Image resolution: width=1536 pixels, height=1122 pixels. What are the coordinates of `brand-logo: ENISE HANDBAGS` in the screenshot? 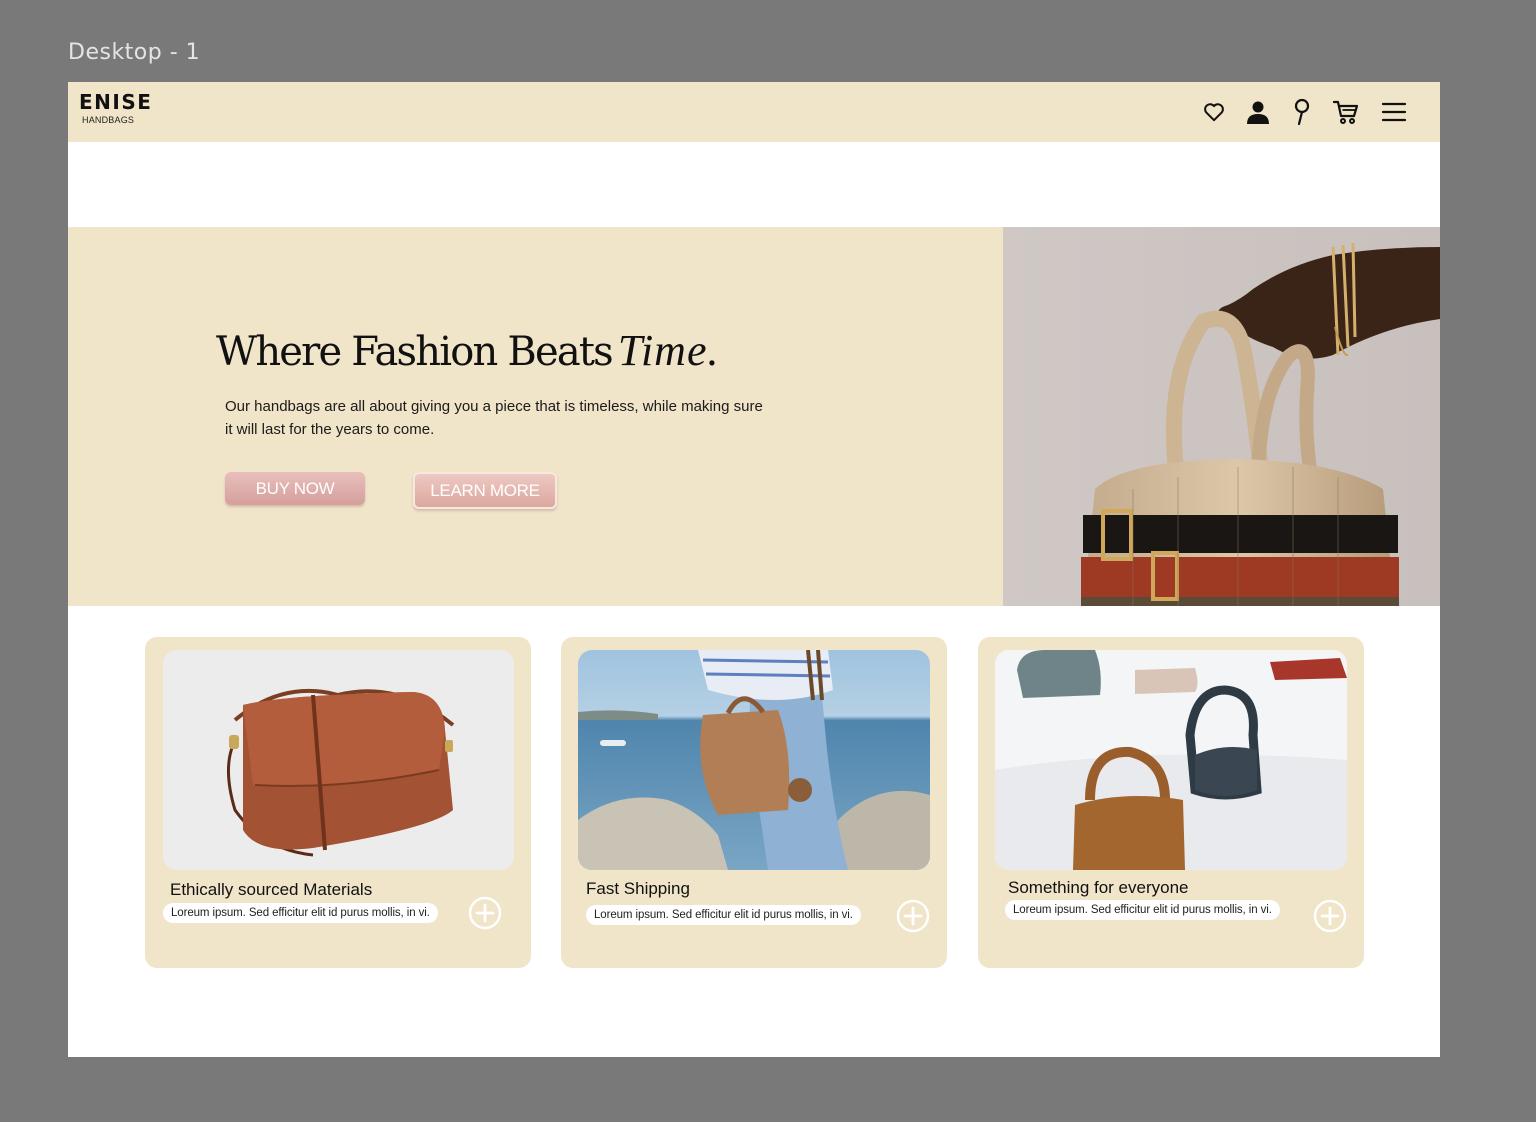 It's located at (115, 107).